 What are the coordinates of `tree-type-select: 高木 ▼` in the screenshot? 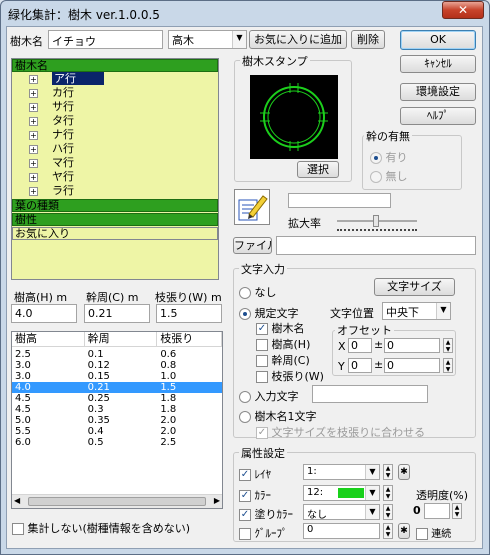 It's located at (207, 39).